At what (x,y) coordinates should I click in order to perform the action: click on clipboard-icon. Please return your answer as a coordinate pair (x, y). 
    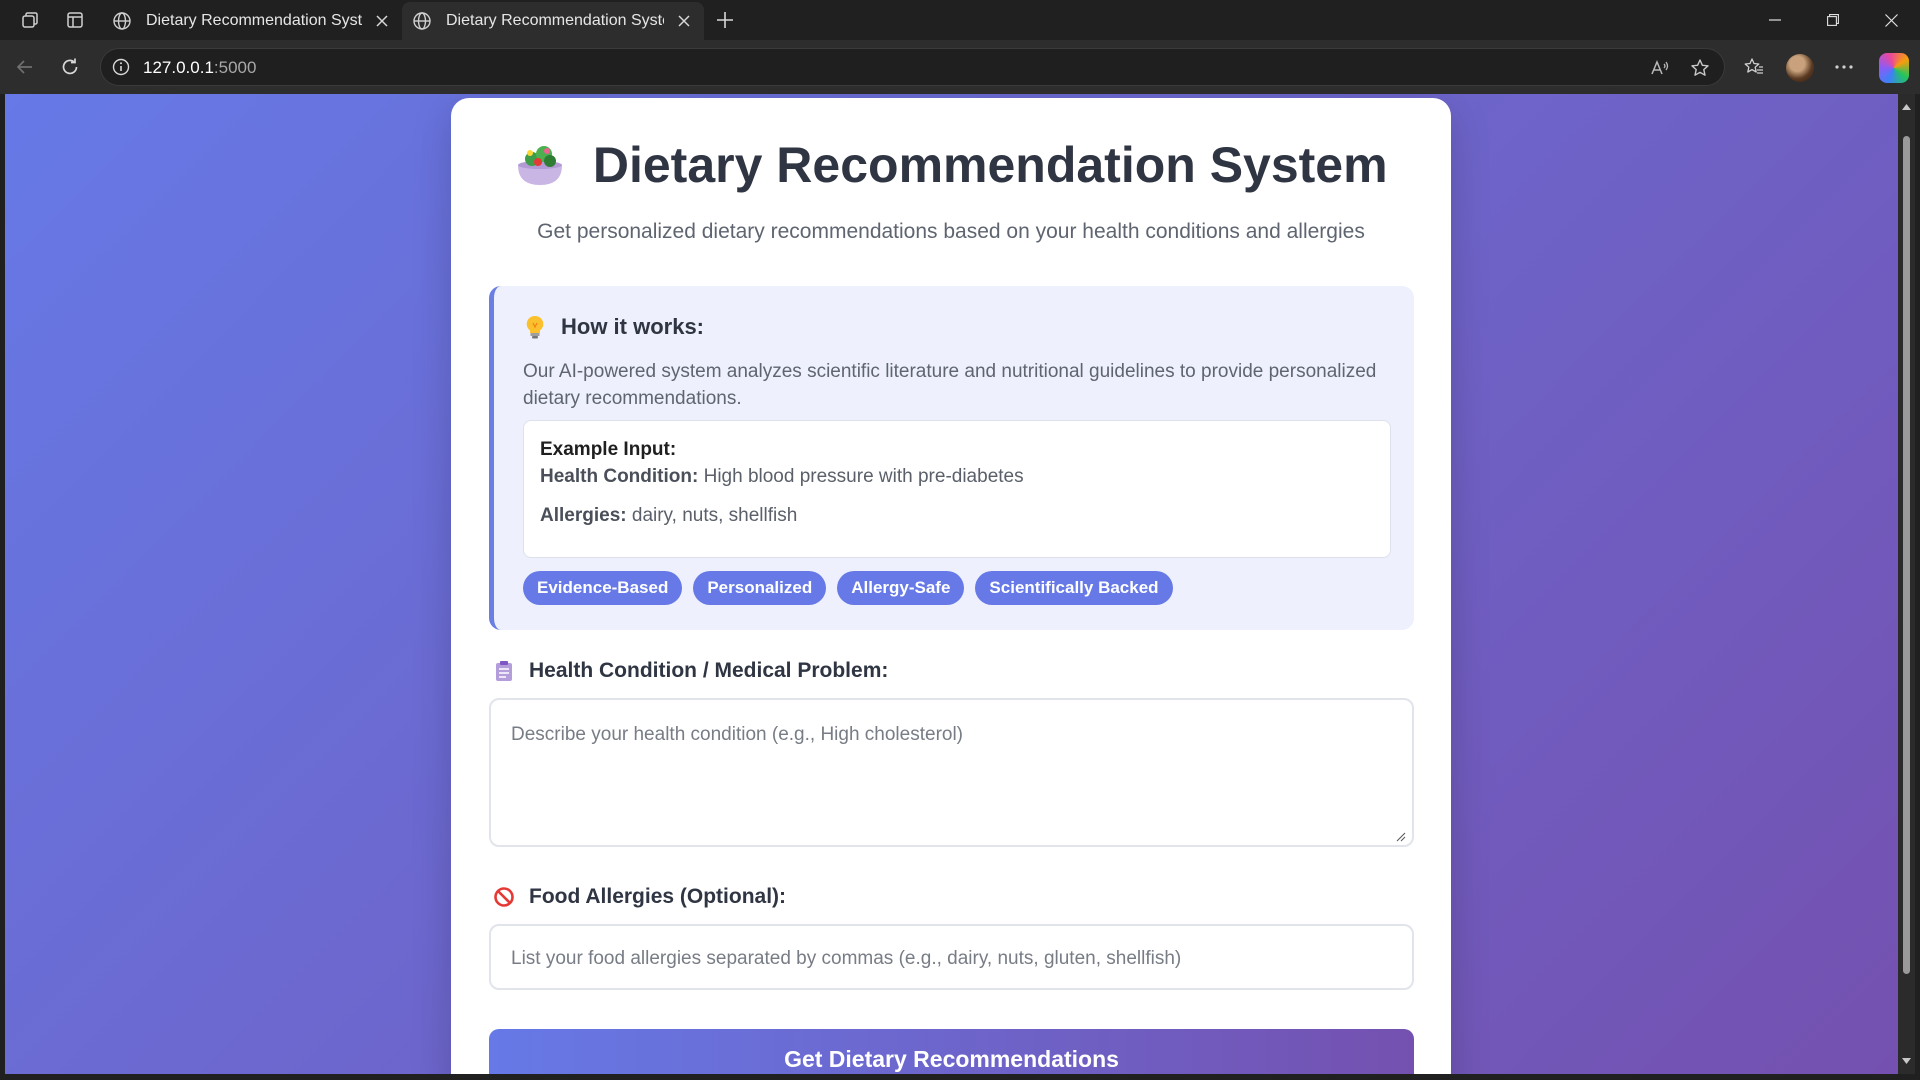
    Looking at the image, I should click on (504, 671).